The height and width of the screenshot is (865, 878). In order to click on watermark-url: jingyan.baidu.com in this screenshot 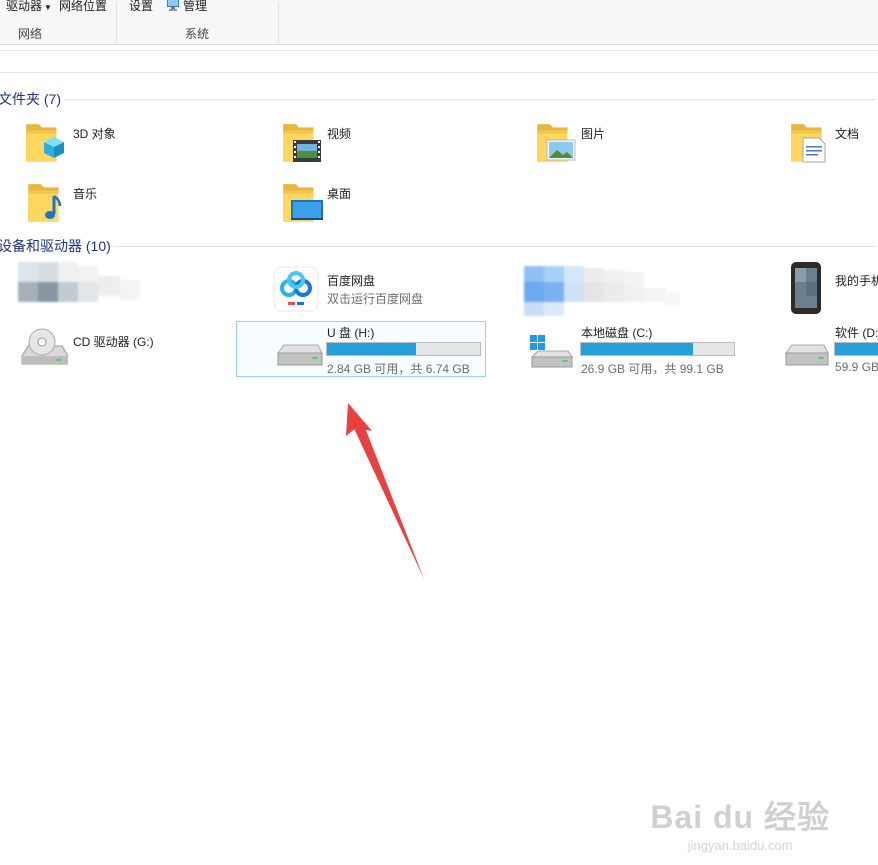, I will do `click(740, 845)`.